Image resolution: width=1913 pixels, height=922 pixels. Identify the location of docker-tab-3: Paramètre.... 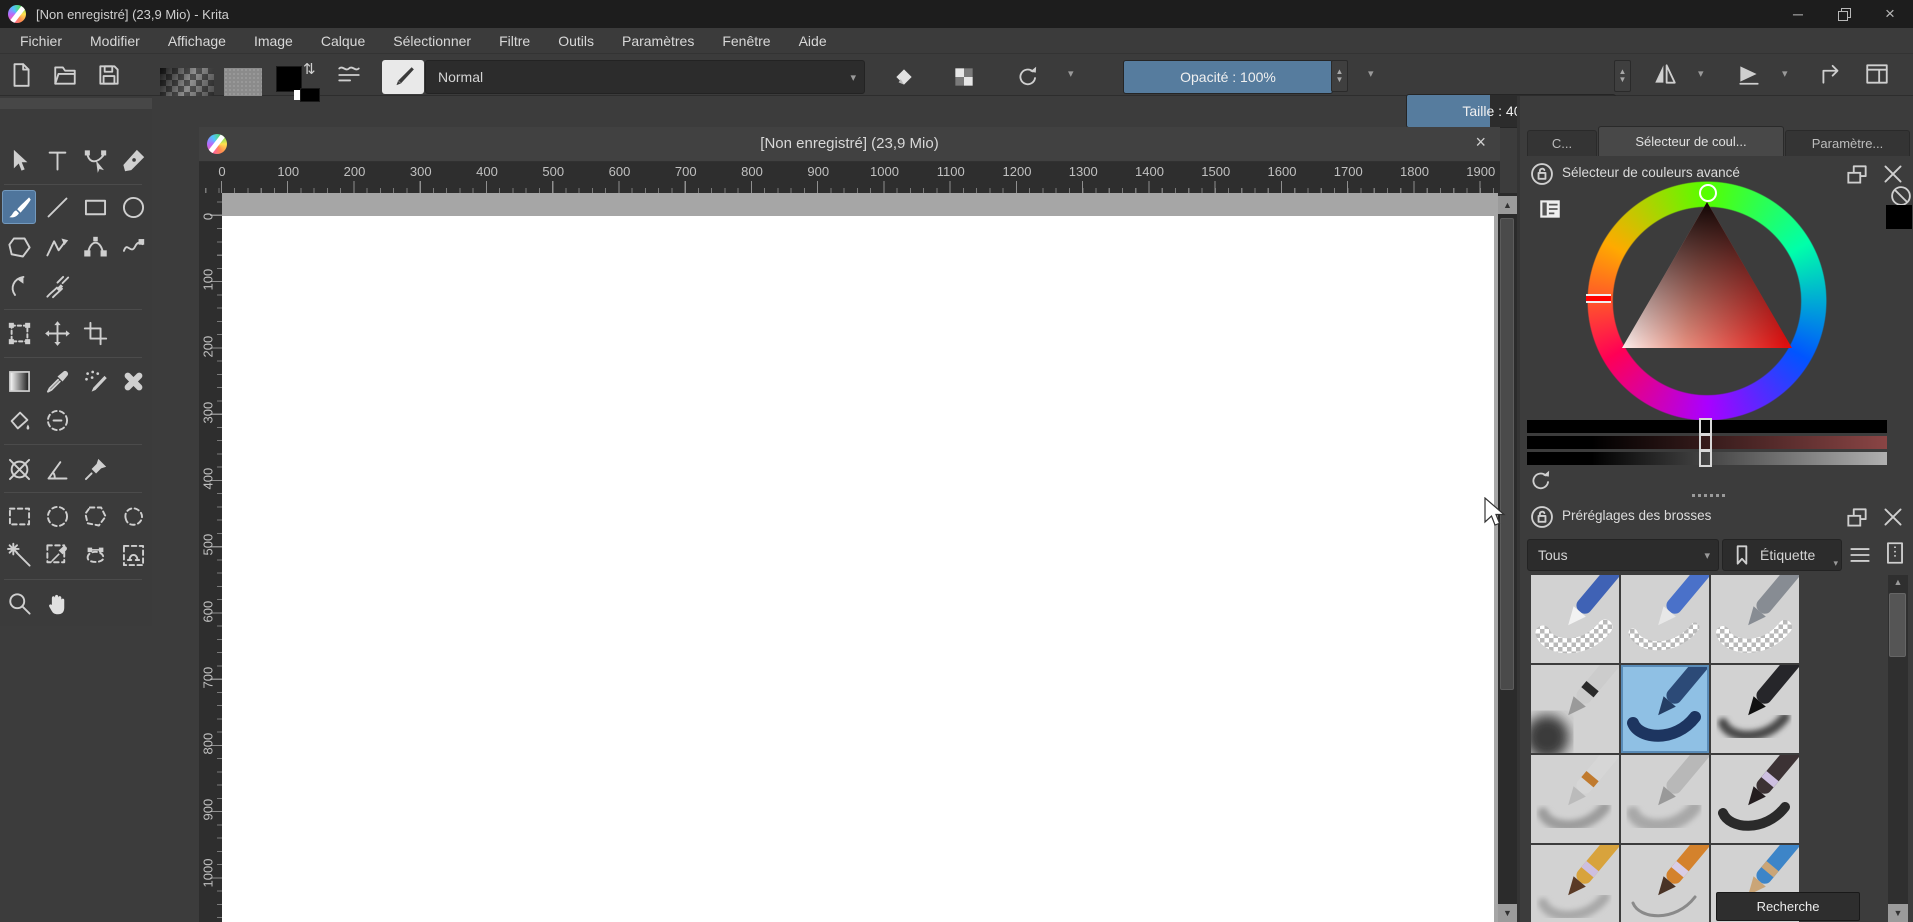
(1847, 143).